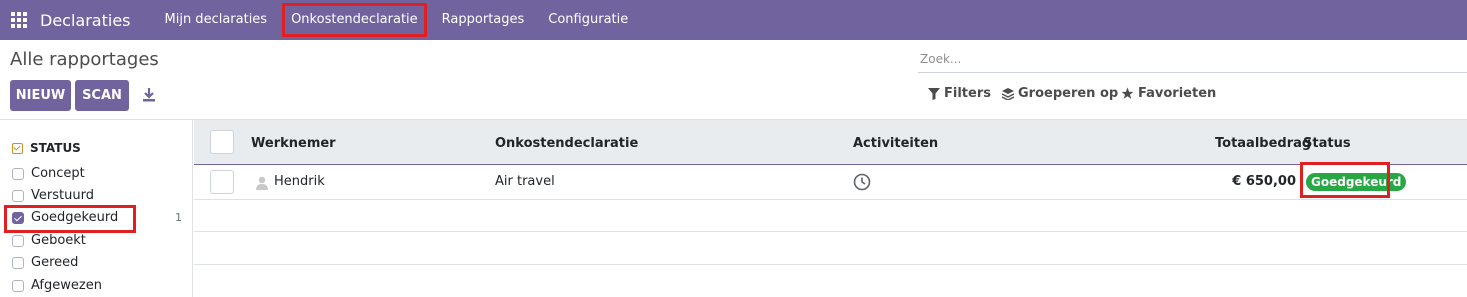 This screenshot has height=297, width=1467. Describe the element at coordinates (55, 262) in the screenshot. I see `filter-item-label: Gereed` at that location.